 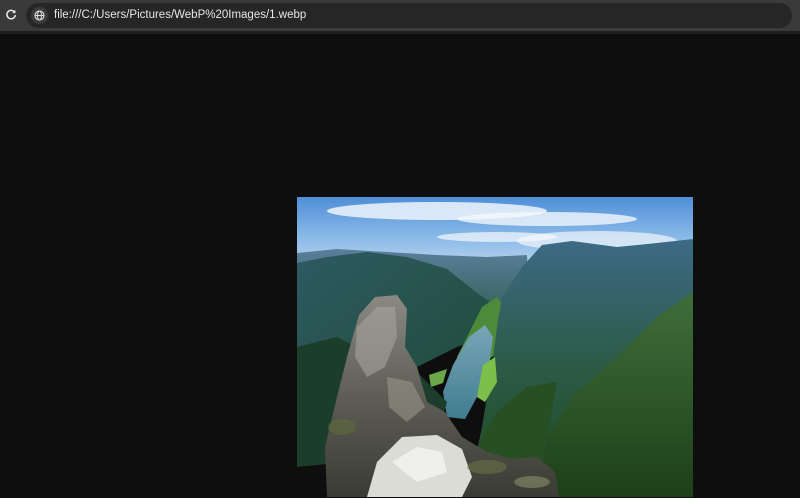 I want to click on site-info-button, so click(x=39, y=15).